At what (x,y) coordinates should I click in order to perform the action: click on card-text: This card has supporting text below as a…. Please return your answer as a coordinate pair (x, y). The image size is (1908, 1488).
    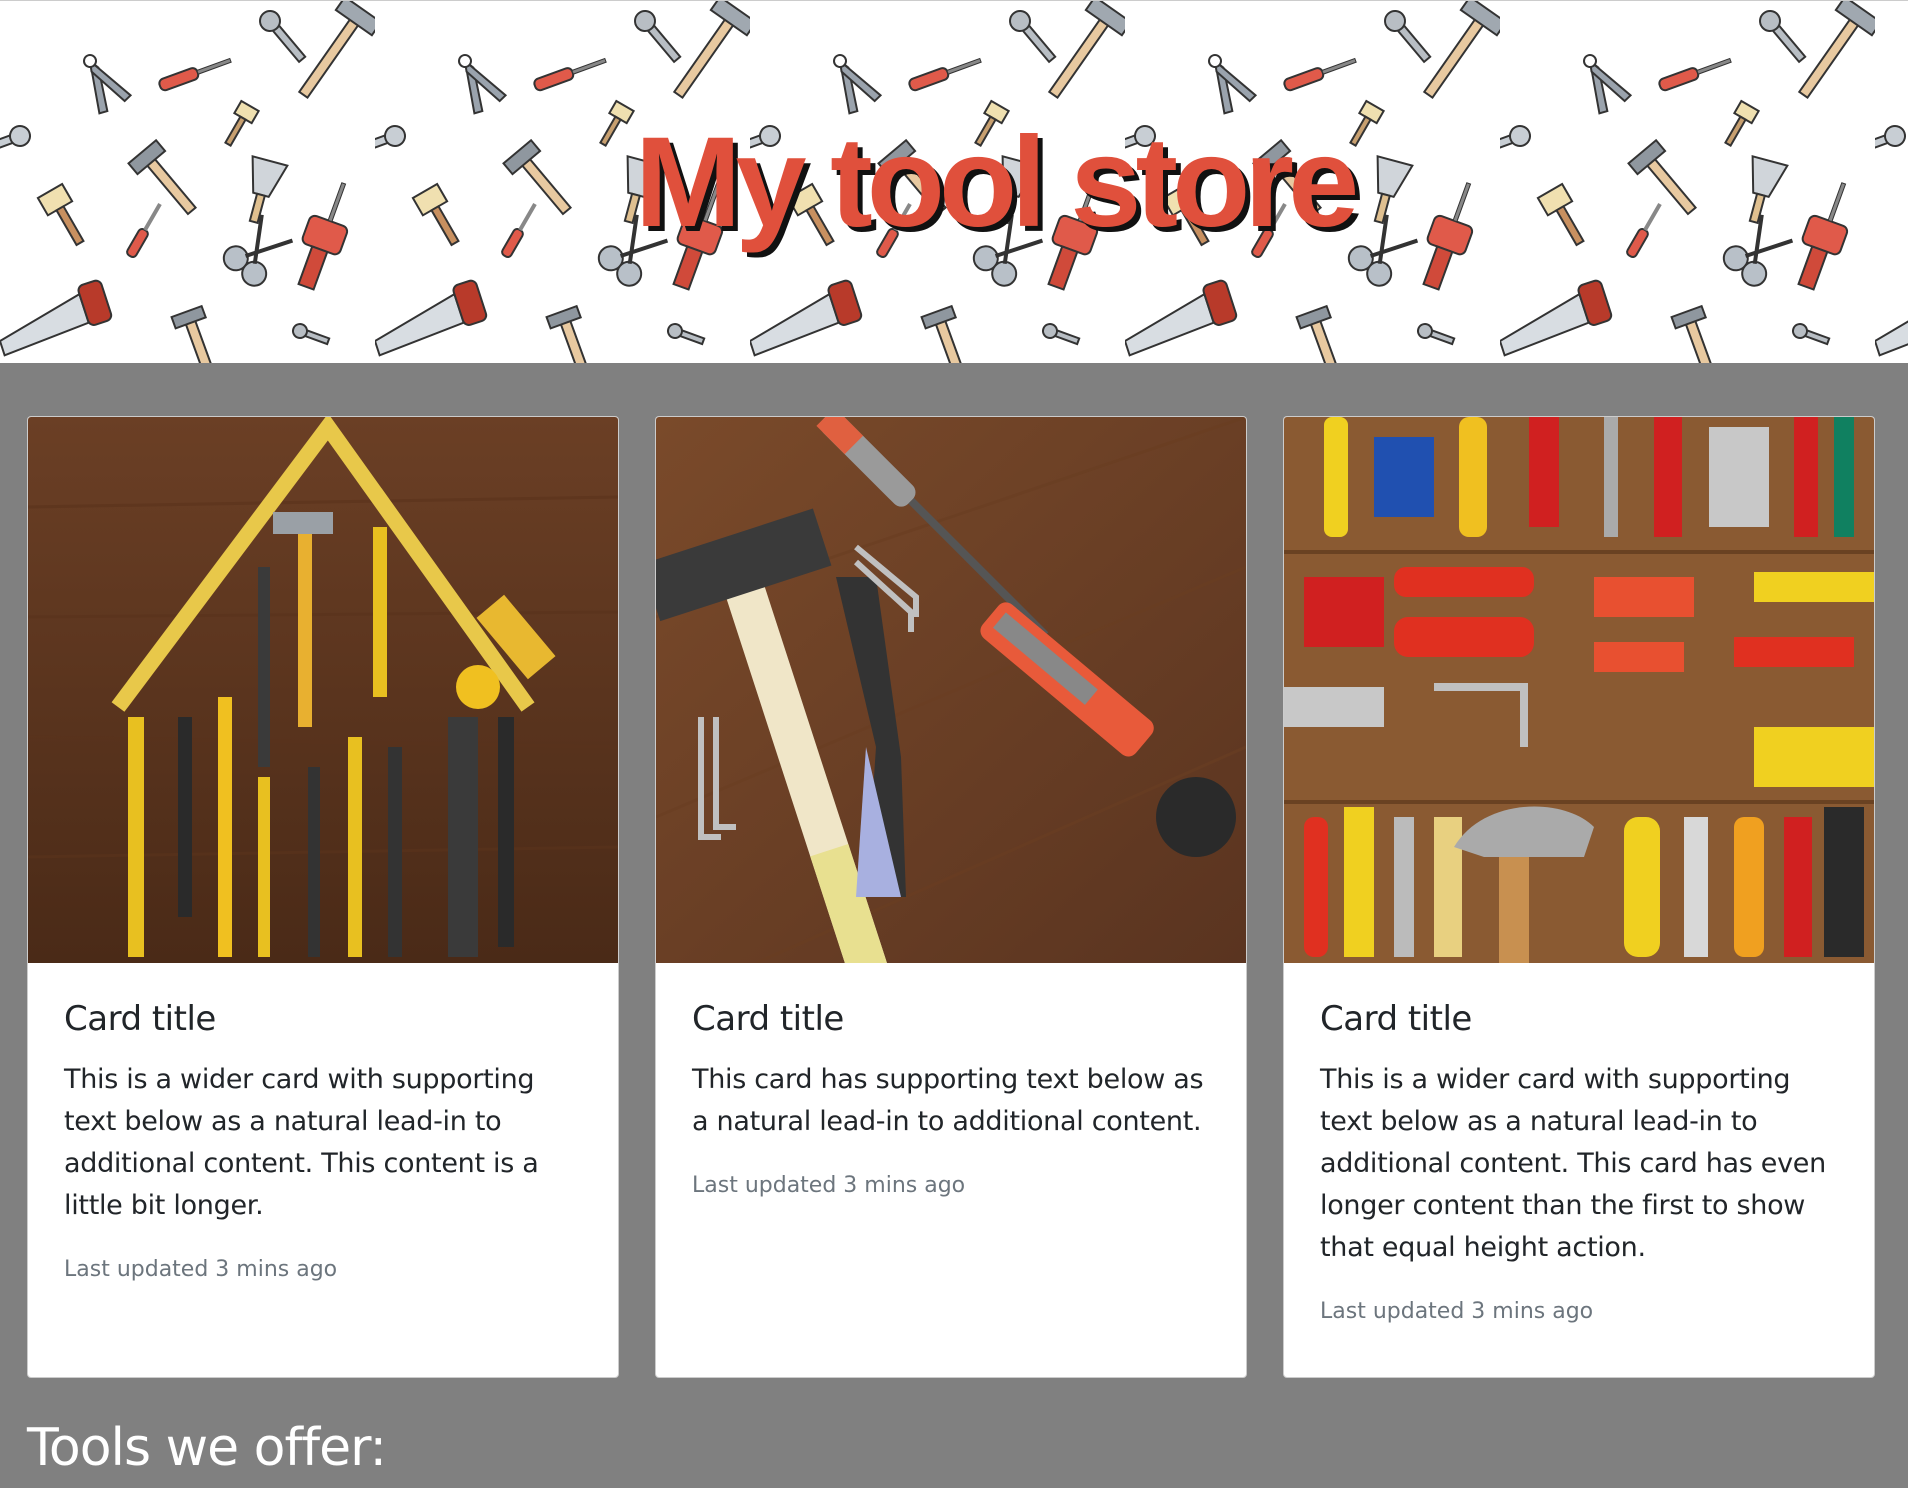
    Looking at the image, I should click on (948, 1100).